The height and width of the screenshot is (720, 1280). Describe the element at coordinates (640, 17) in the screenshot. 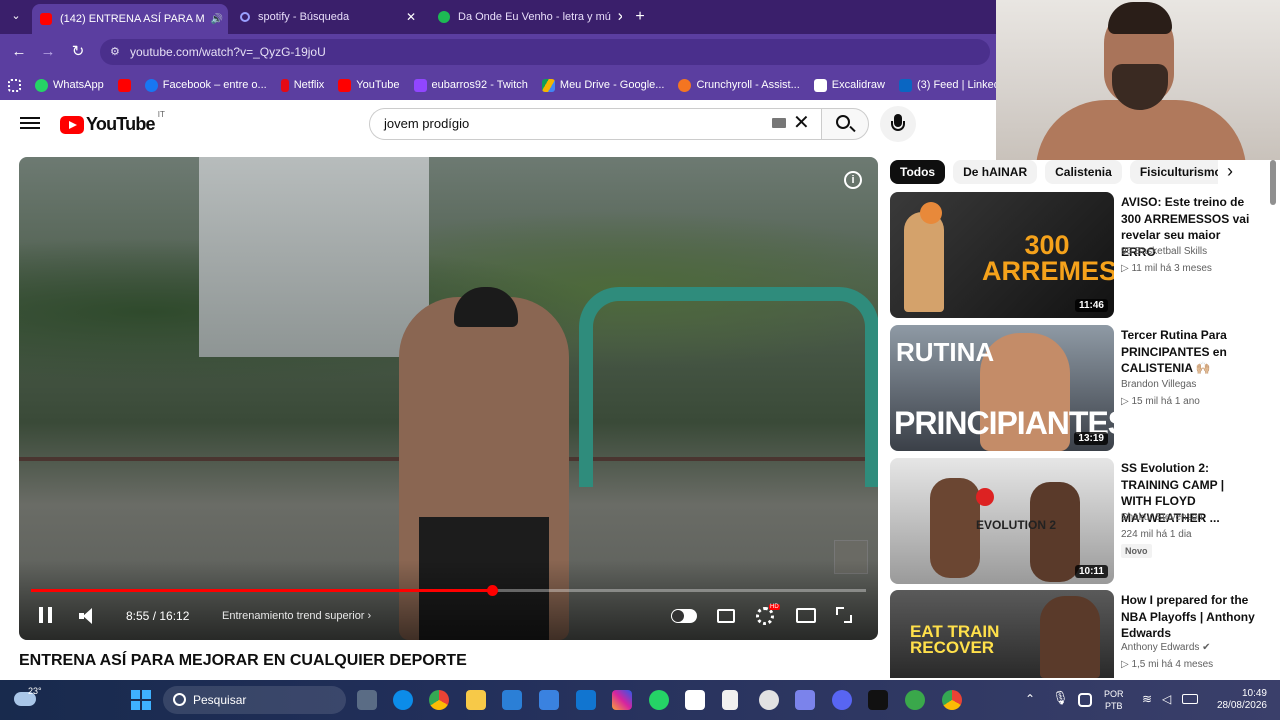

I see `new-tab-button: +` at that location.